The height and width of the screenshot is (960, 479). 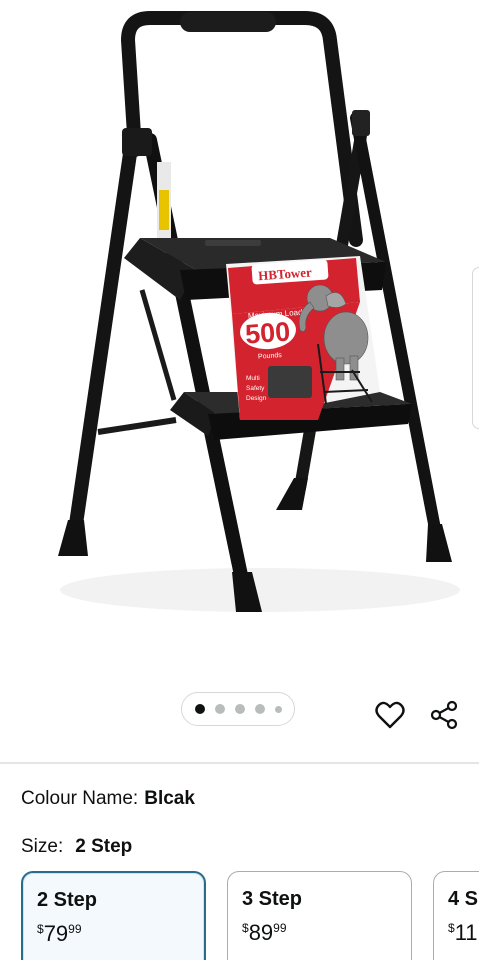 I want to click on section-divider, so click(x=239, y=763).